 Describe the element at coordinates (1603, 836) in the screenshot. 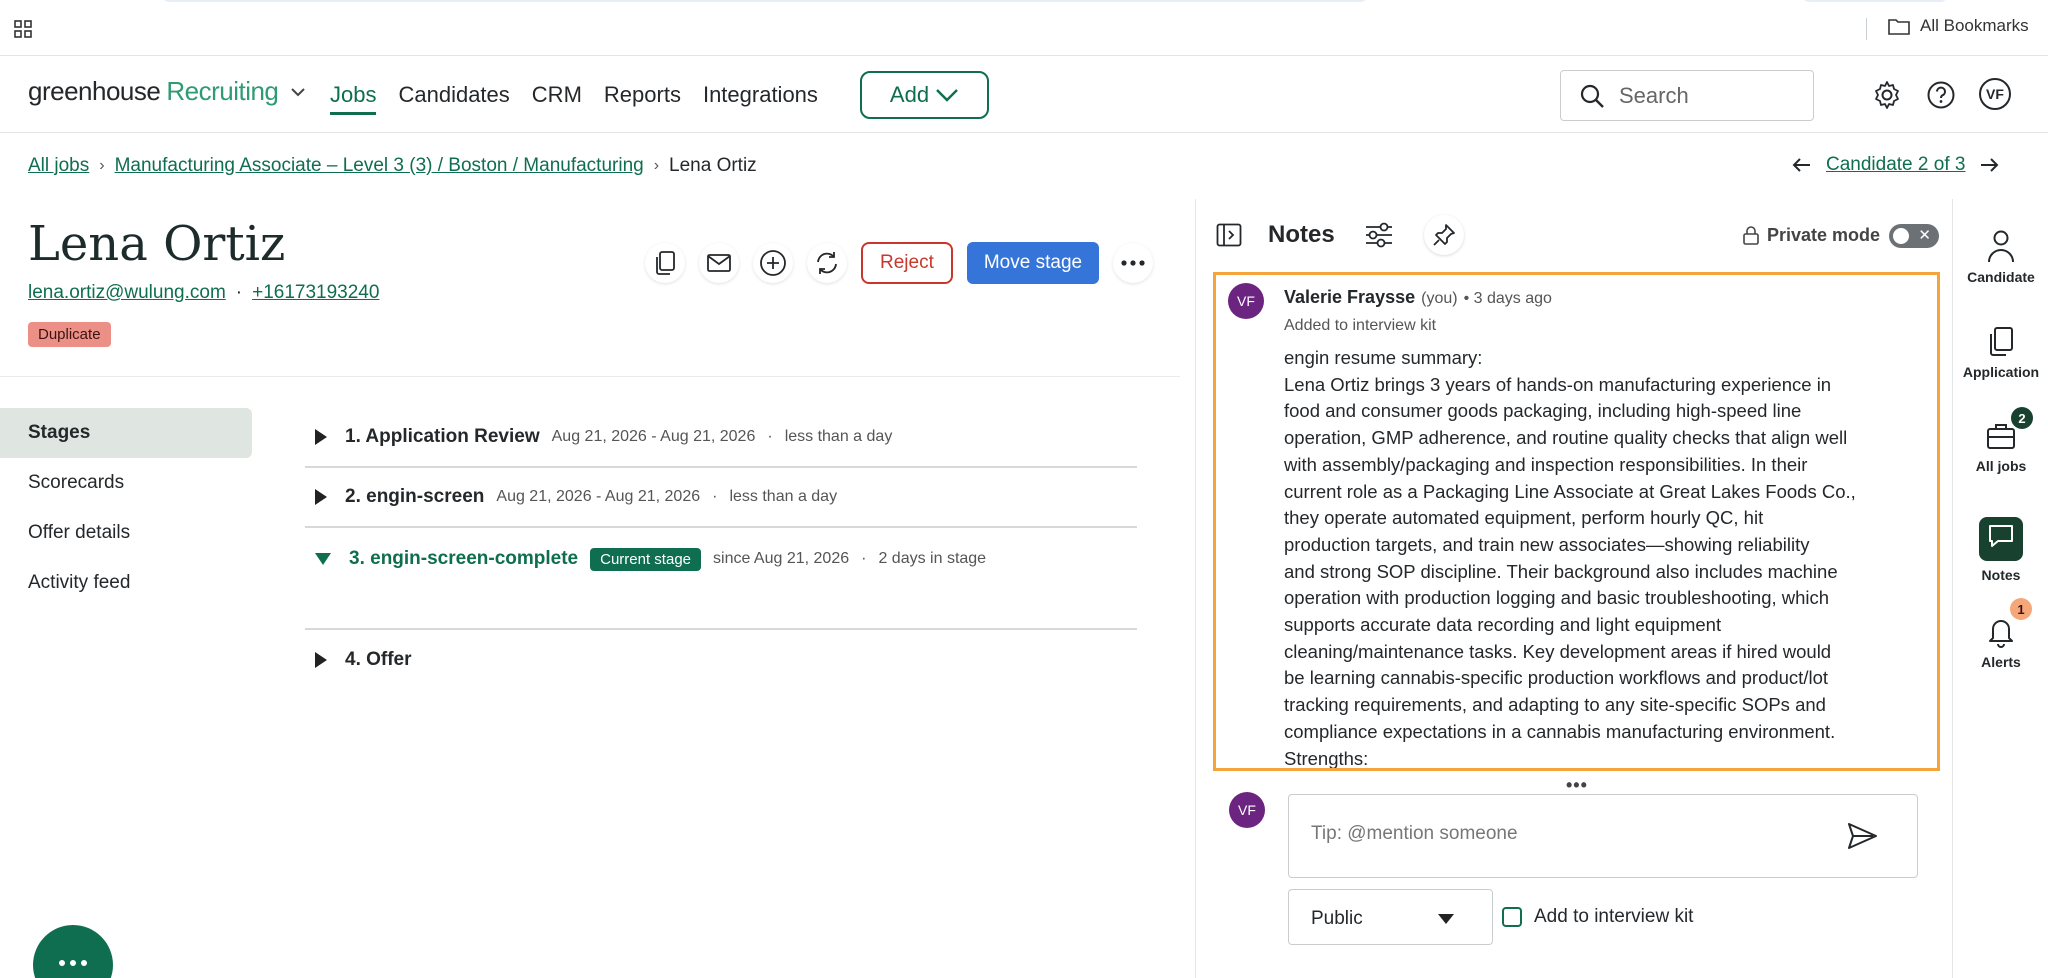

I see `note-input: Tip: @mention someone` at that location.